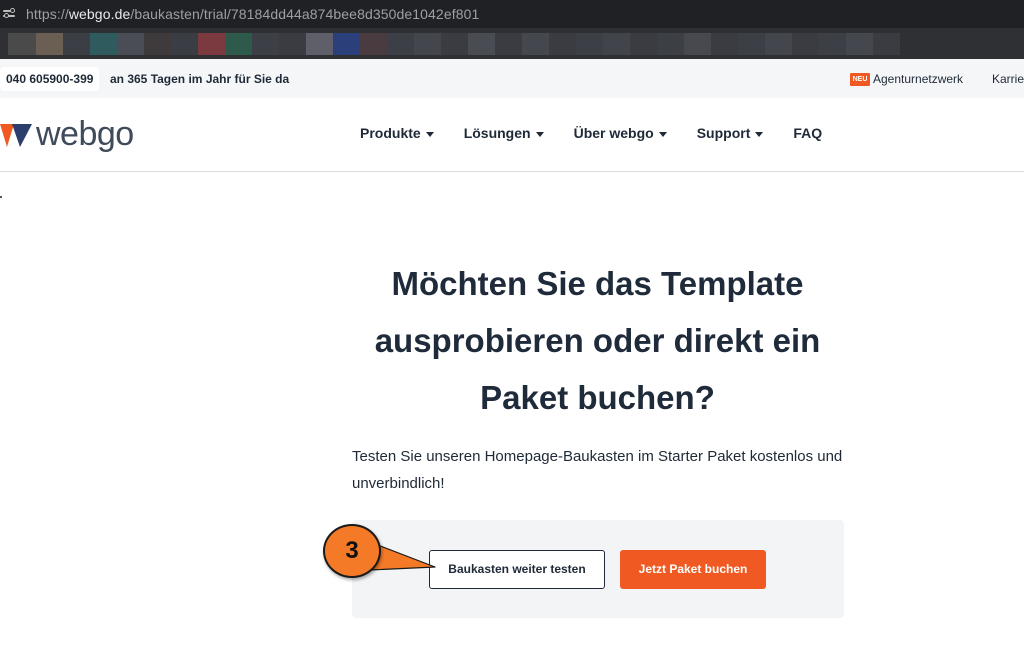  What do you see at coordinates (16, 135) in the screenshot?
I see `webgo-logo-icon` at bounding box center [16, 135].